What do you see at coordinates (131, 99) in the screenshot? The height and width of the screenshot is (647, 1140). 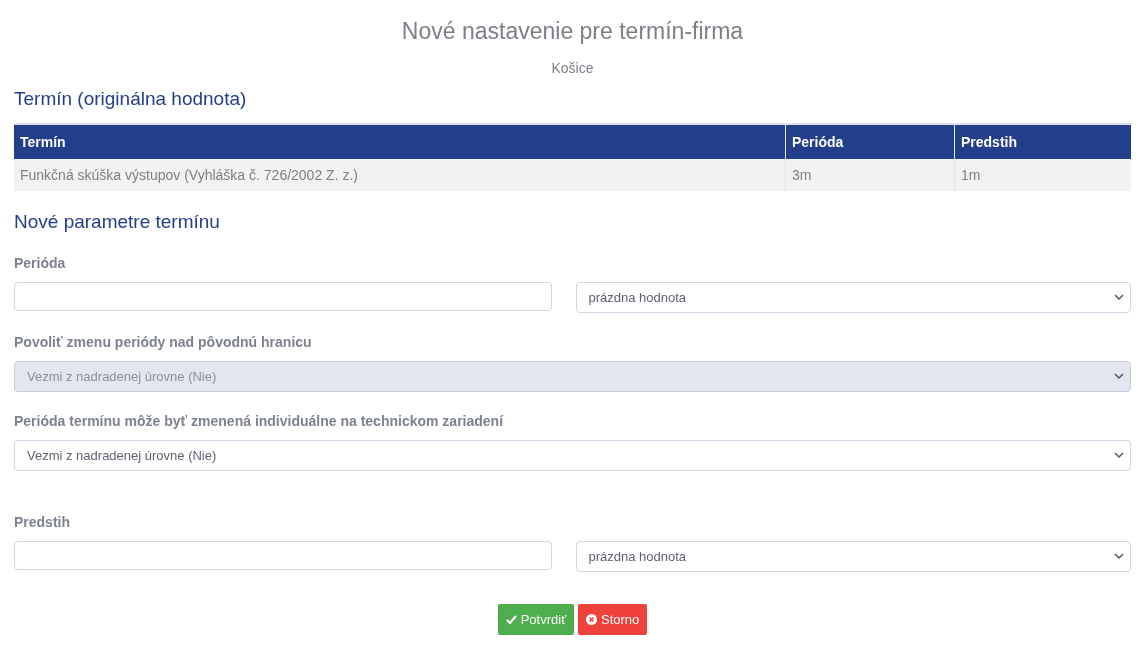 I see `section-heading: Termín (originálna hodnota)` at bounding box center [131, 99].